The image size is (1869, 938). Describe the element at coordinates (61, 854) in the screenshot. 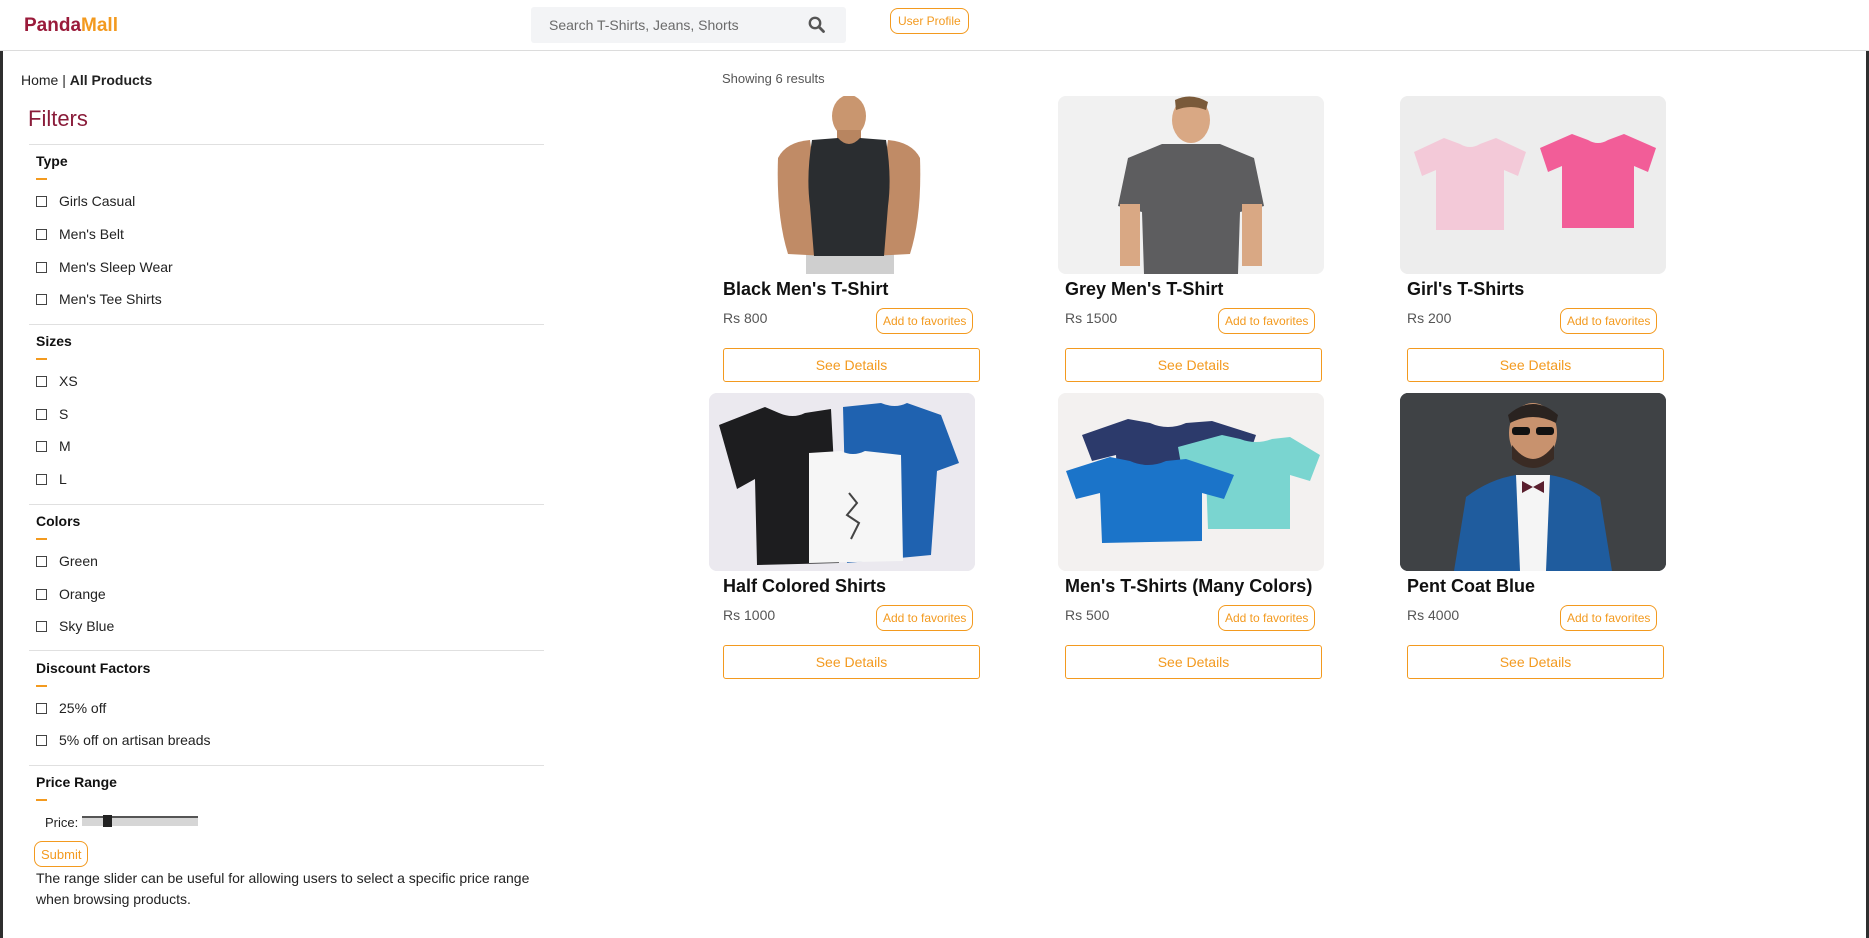

I see `submit-button: Submit` at that location.